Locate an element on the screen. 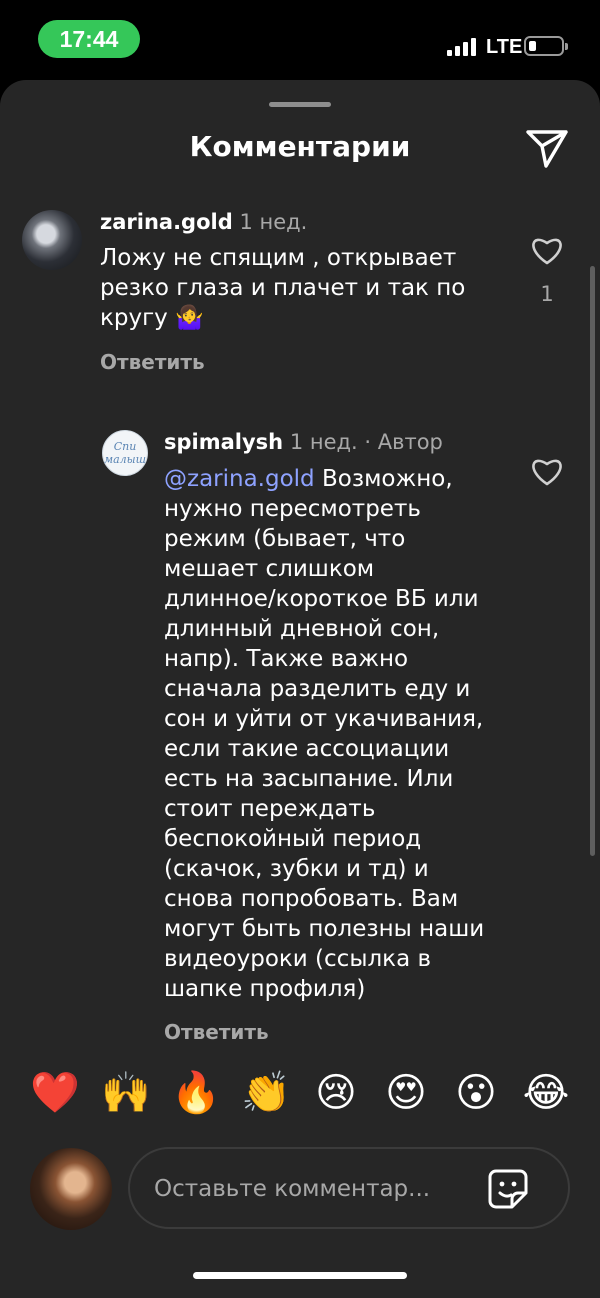 This screenshot has height=1298, width=600. status-time: 17:44 is located at coordinates (89, 39).